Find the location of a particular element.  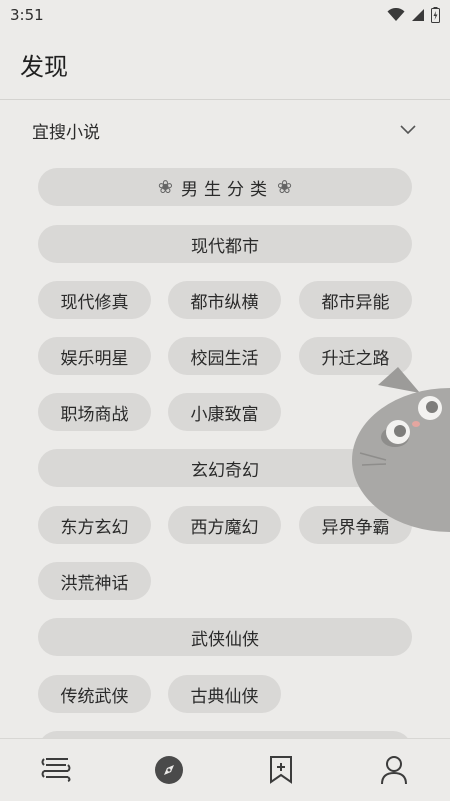

section-header: 武侠仙侠 is located at coordinates (225, 637).